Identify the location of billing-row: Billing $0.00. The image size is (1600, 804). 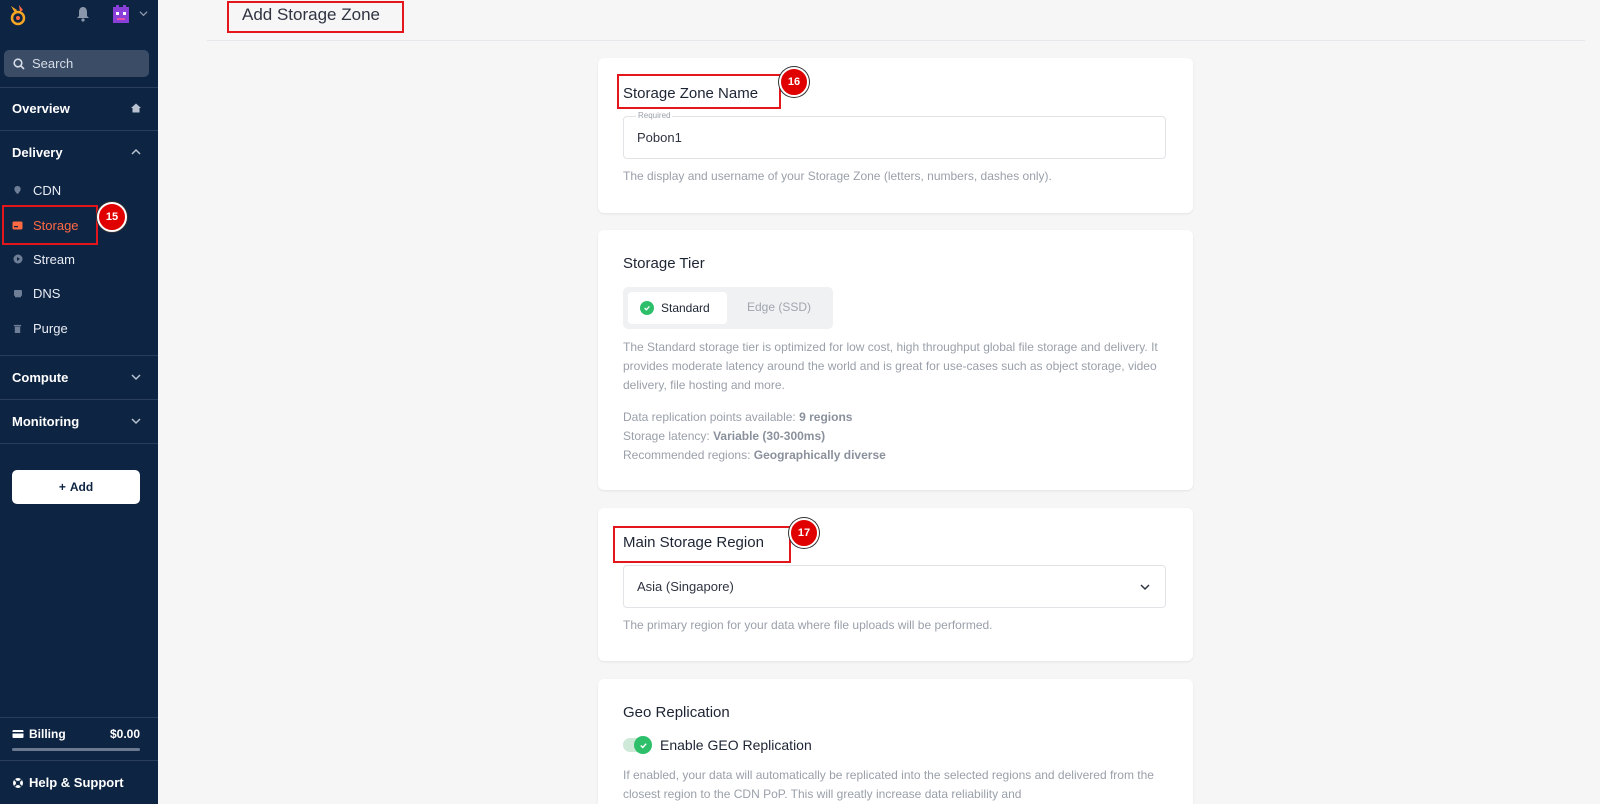
(76, 734).